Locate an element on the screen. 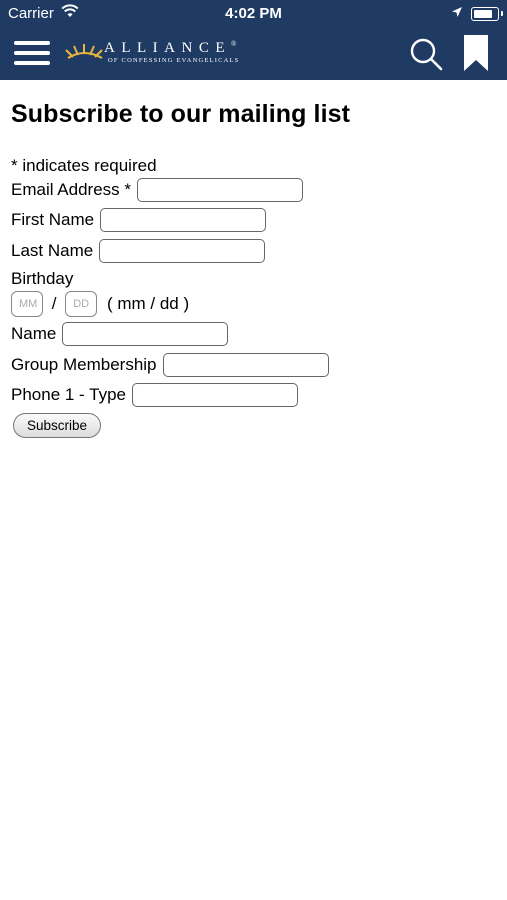  birthday-row: MM / DD ( mm / dd ) is located at coordinates (100, 304).